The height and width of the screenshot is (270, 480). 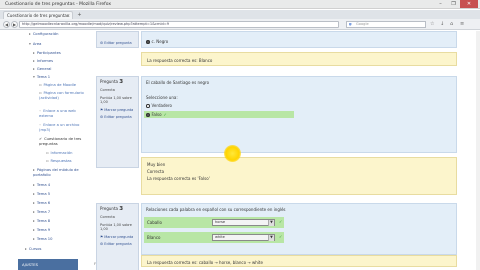 I want to click on match-row-correct: Caballo horse ▼ ✓, so click(x=214, y=222).